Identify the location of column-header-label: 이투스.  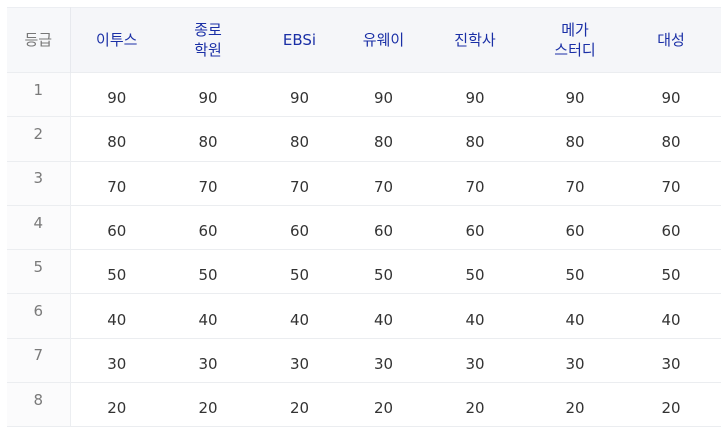
(117, 40).